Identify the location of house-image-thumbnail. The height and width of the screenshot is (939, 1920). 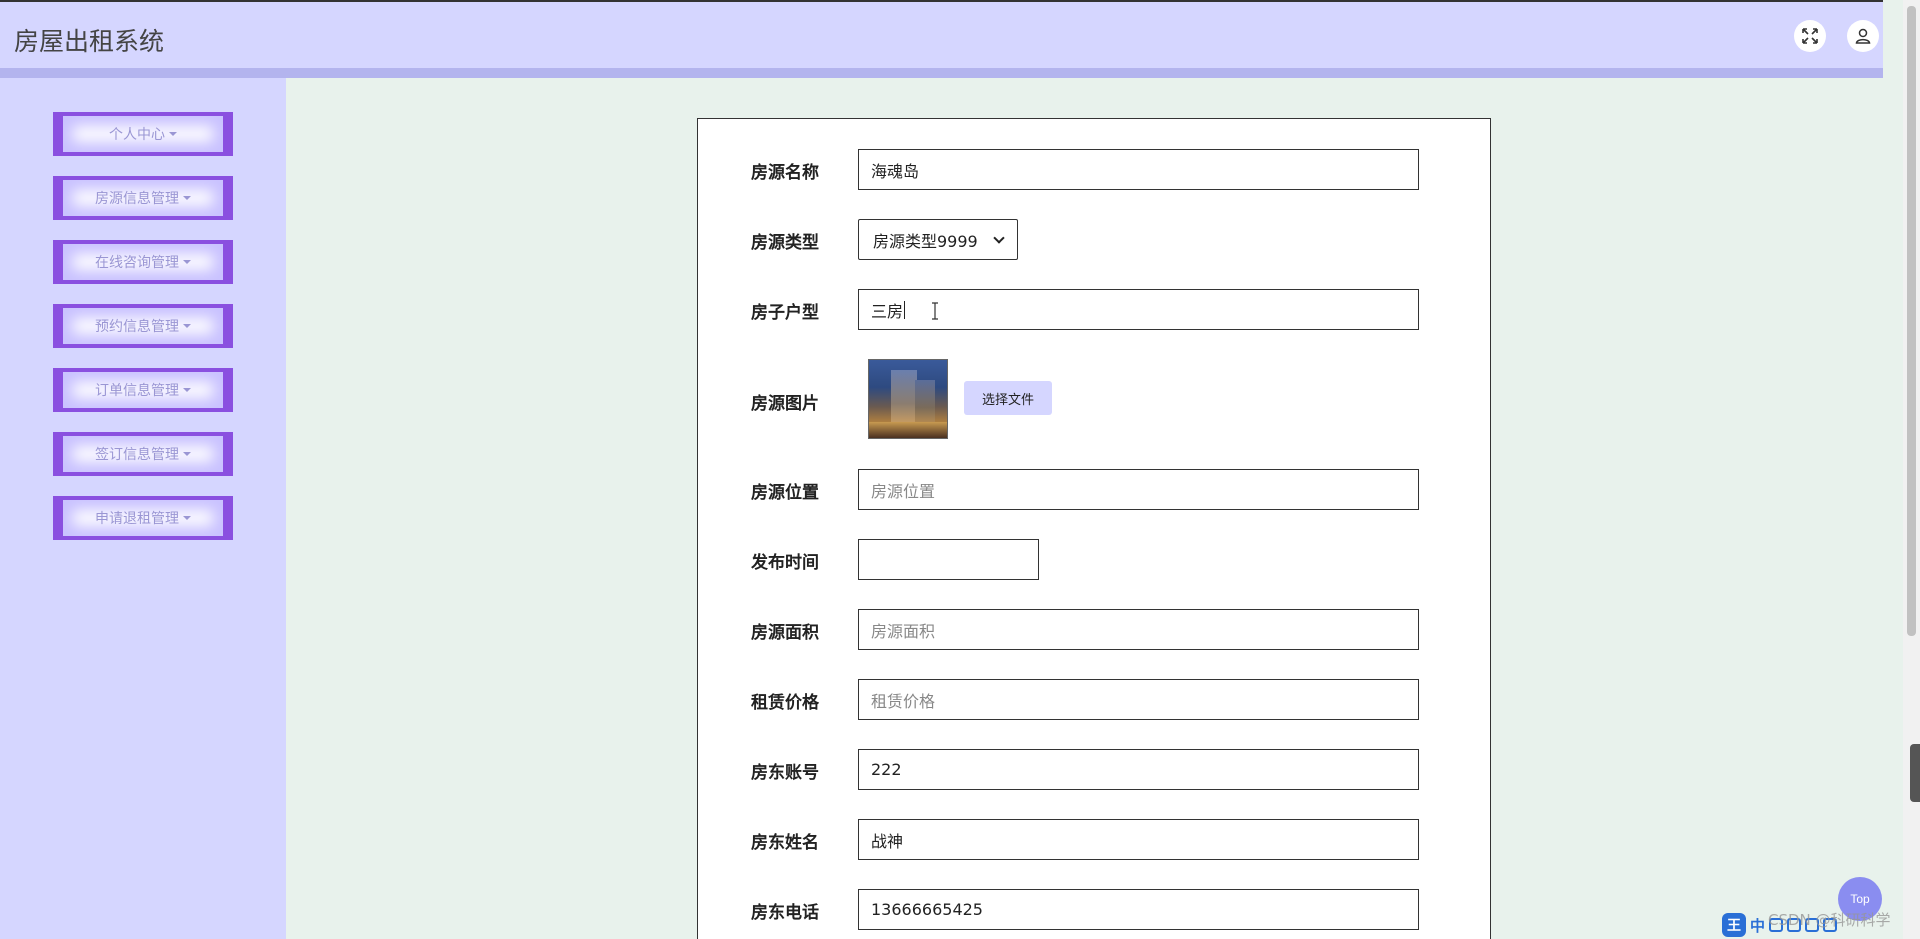
(908, 399).